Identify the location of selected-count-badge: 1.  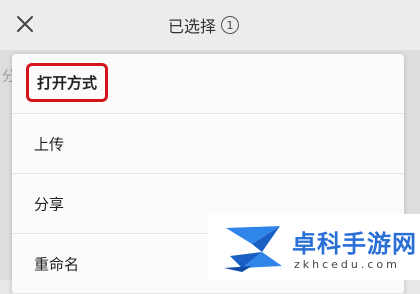
(230, 25).